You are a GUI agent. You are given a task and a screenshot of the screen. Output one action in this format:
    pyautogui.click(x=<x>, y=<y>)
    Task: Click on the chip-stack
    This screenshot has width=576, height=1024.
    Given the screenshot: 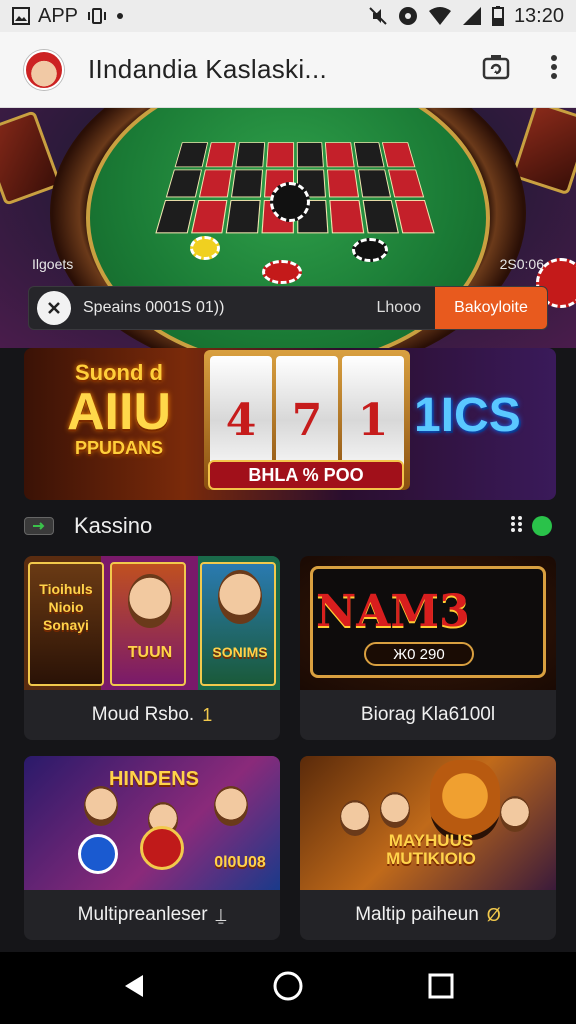 What is the action you would take?
    pyautogui.click(x=290, y=202)
    